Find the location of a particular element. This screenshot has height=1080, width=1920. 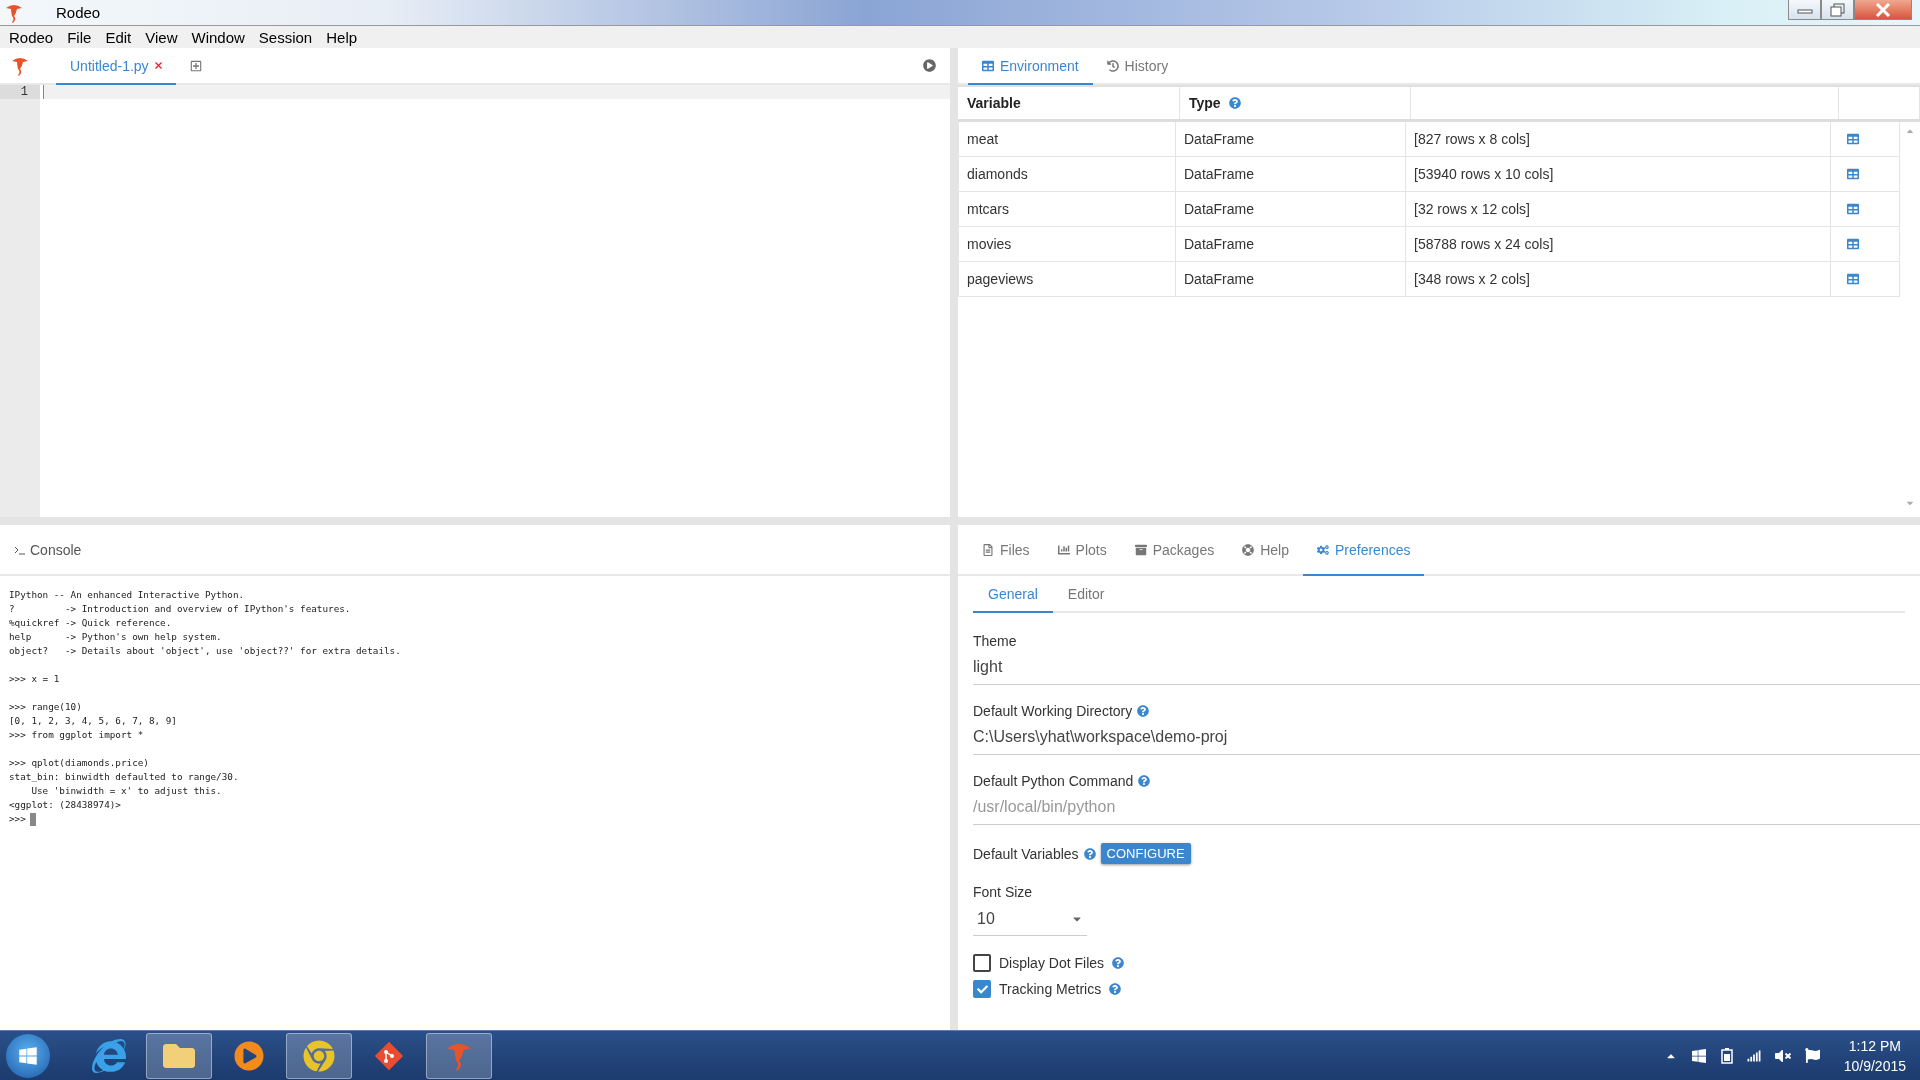

field-label: Default Python Command is located at coordinates (1053, 781).